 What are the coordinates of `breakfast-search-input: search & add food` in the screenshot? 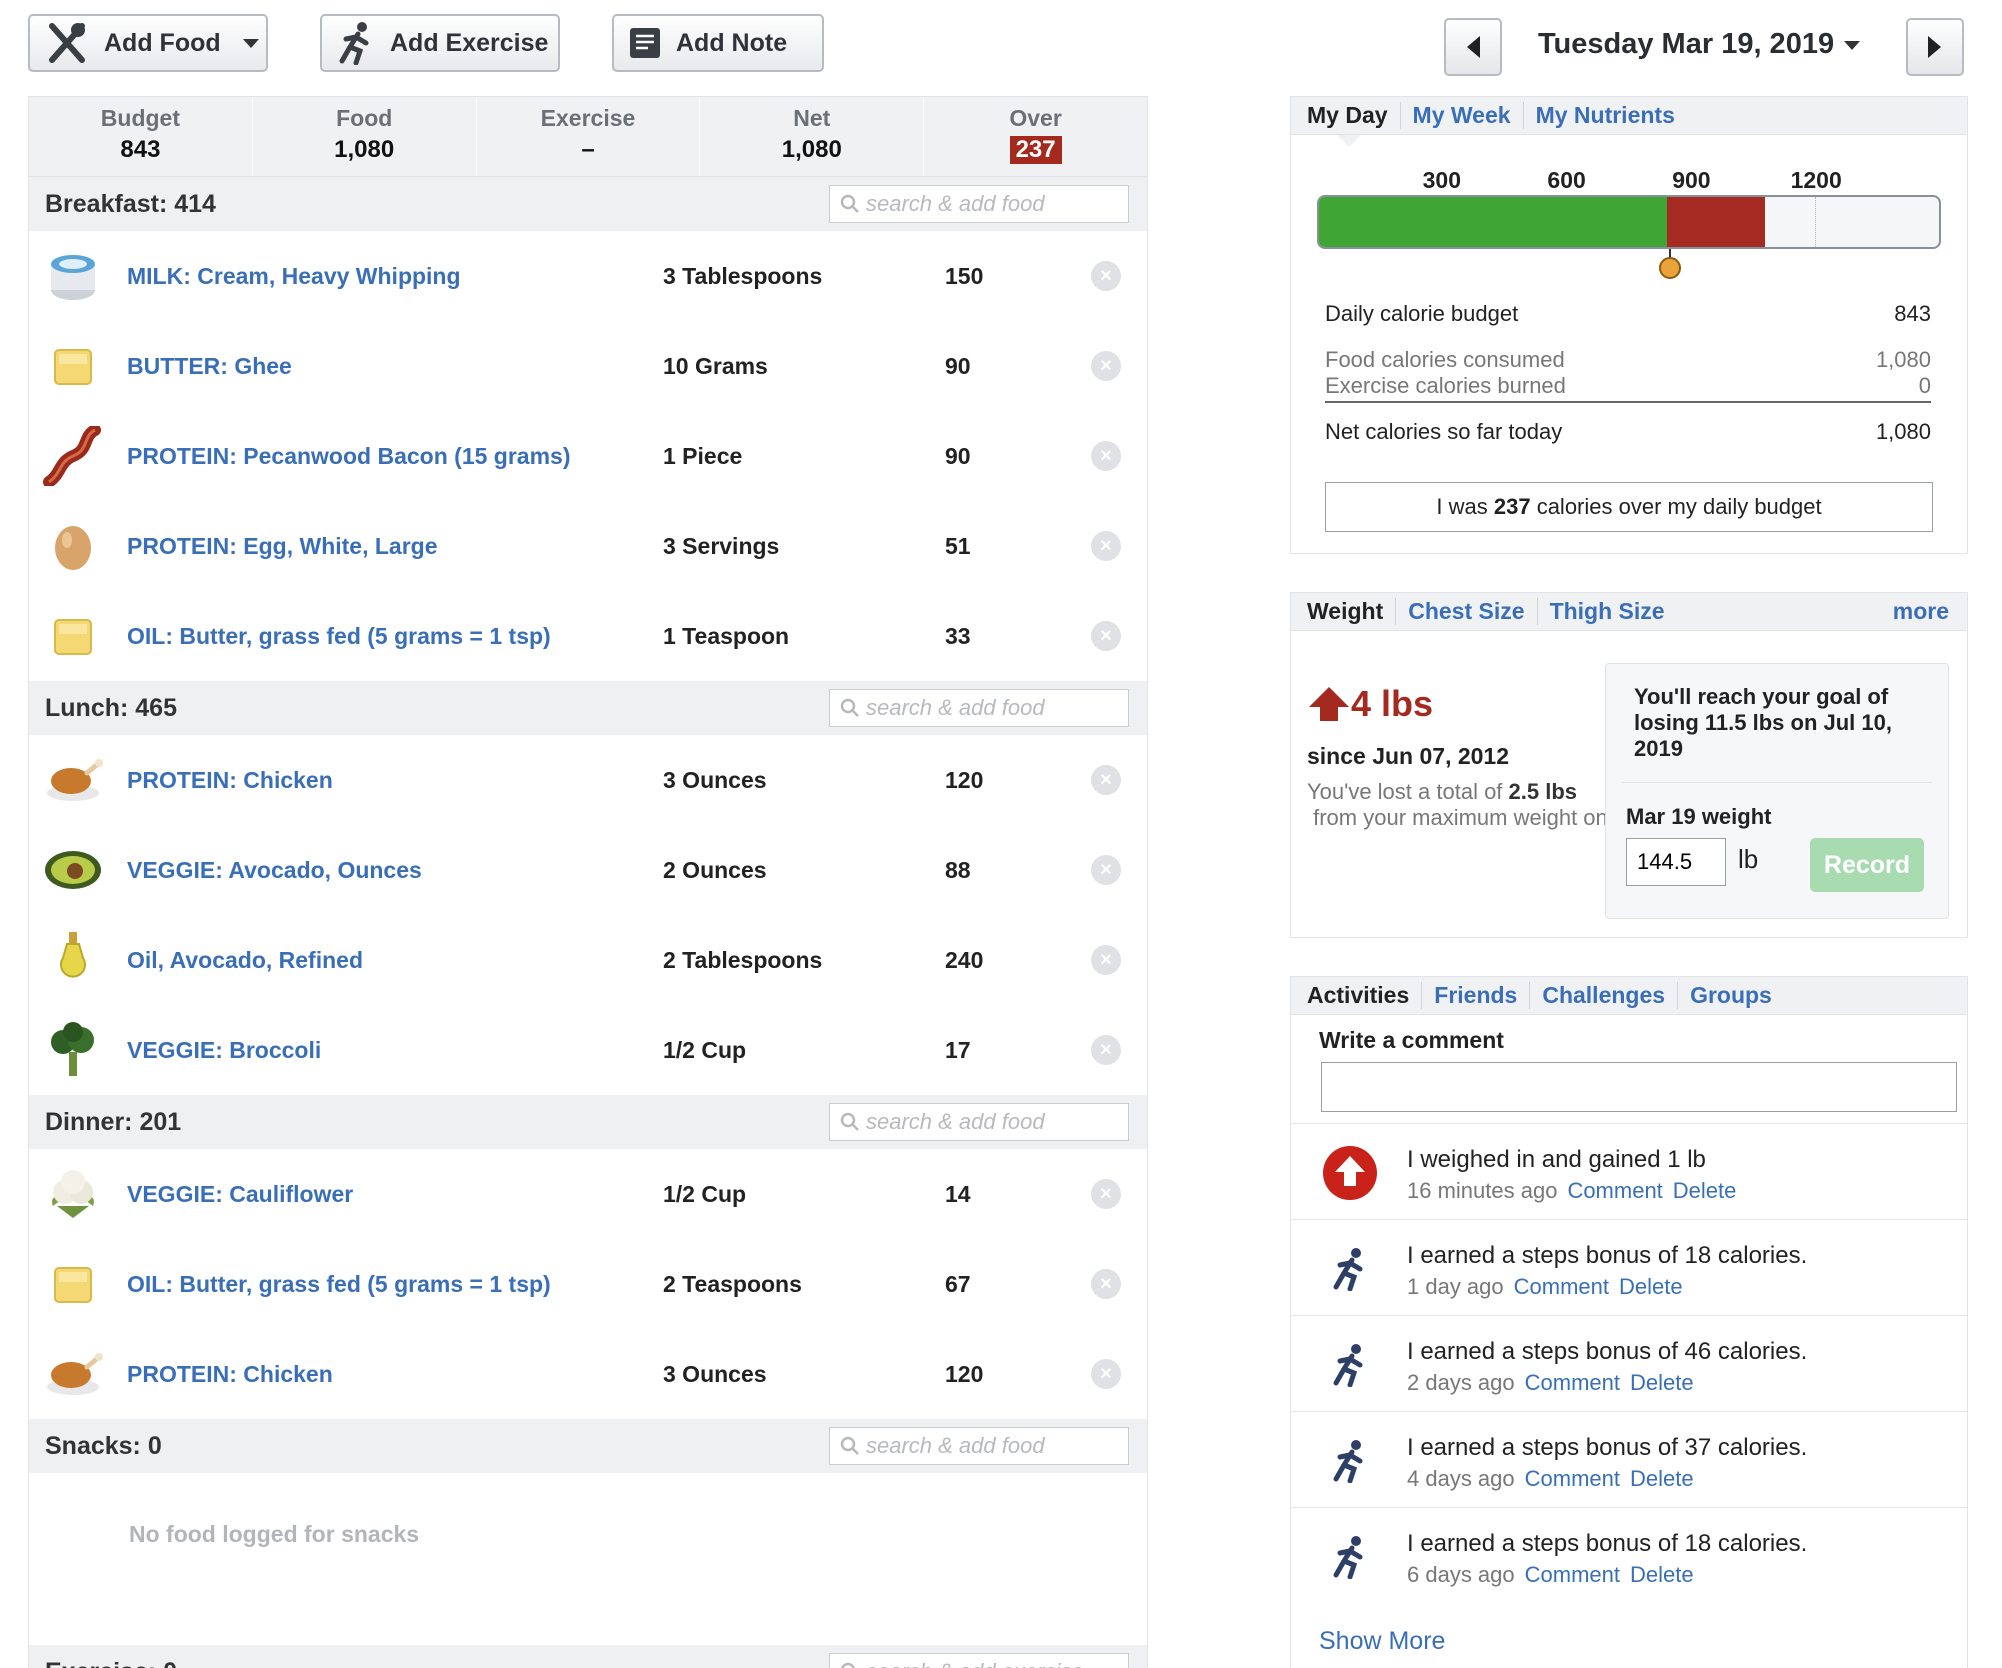 It's located at (979, 204).